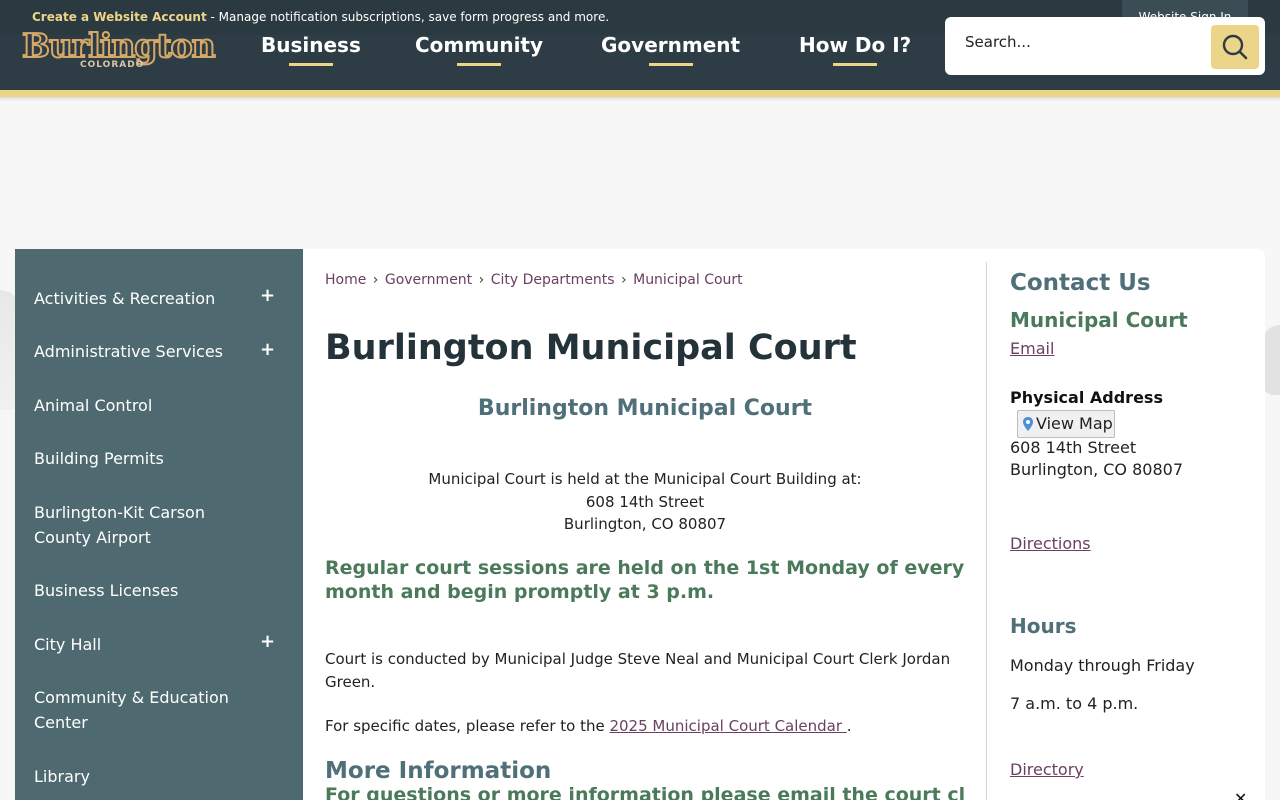  Describe the element at coordinates (1097, 469) in the screenshot. I see `contact-city: Burlington, CO 80807` at that location.